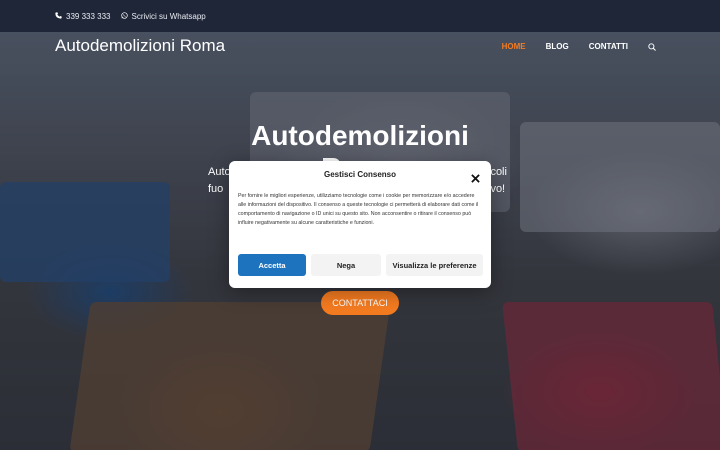  What do you see at coordinates (579, 46) in the screenshot?
I see `main-nav: HOME BLOG CONTATTI` at bounding box center [579, 46].